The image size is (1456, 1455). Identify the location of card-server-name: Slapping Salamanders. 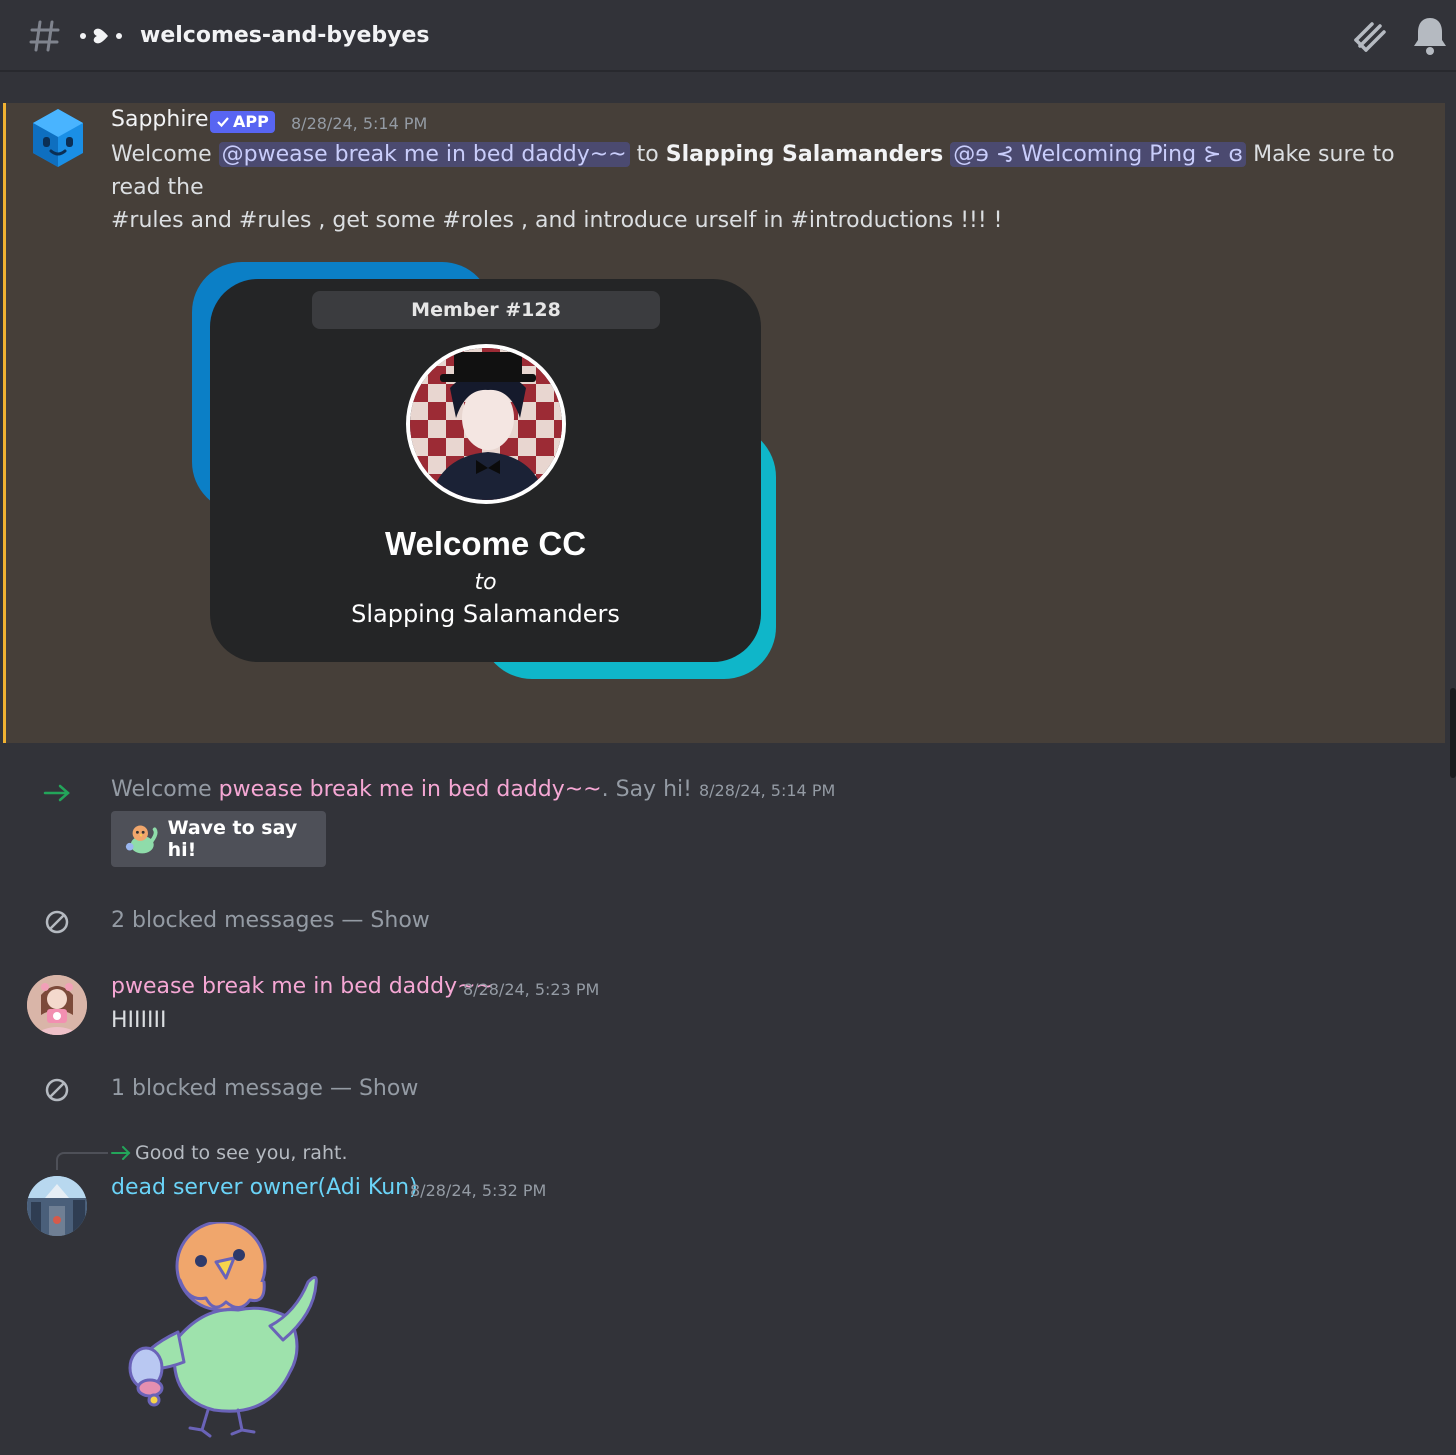
(485, 614).